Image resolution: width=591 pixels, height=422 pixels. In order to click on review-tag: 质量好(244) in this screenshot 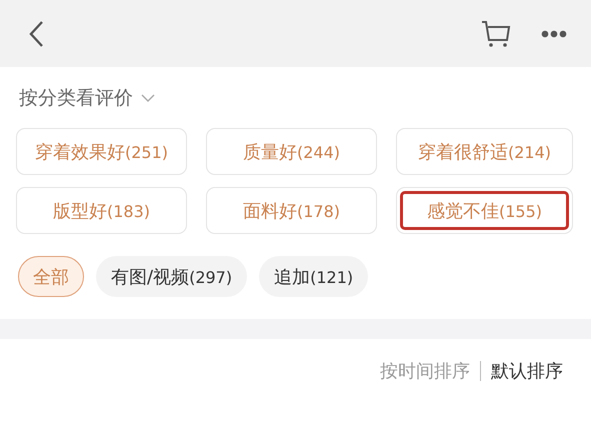, I will do `click(291, 151)`.